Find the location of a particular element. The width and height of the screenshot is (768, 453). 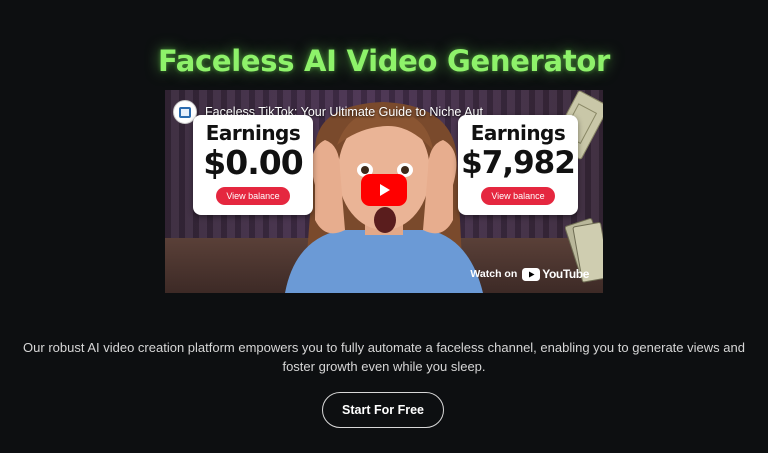

start-for-free-button: Start For Free is located at coordinates (383, 410).